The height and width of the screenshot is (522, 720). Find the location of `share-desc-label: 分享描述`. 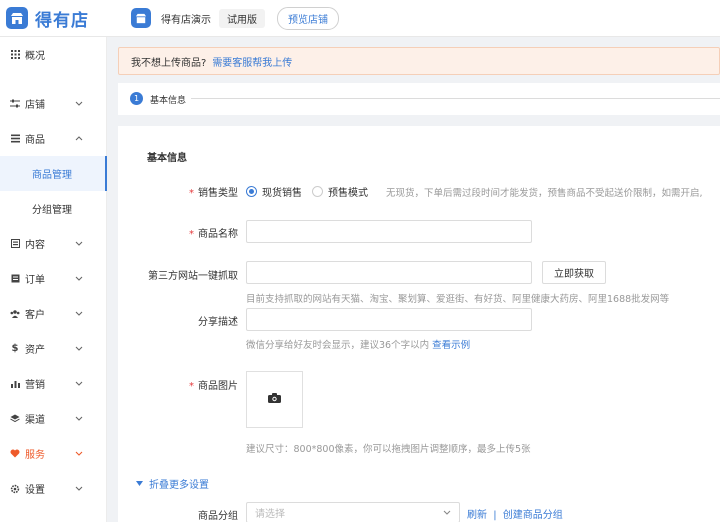

share-desc-label: 分享描述 is located at coordinates (218, 322).